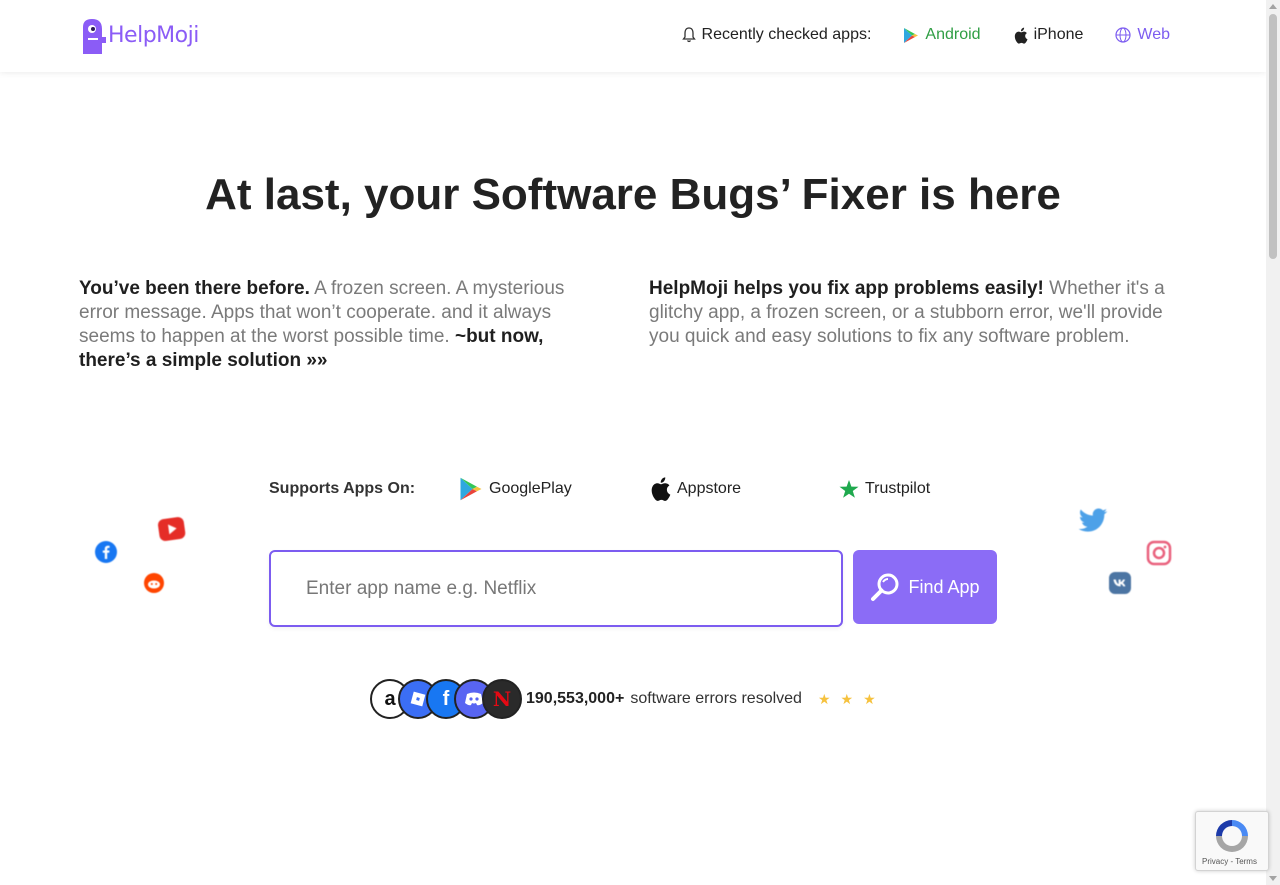 The height and width of the screenshot is (885, 1280). What do you see at coordinates (502, 699) in the screenshot?
I see `netflix-icon: N` at bounding box center [502, 699].